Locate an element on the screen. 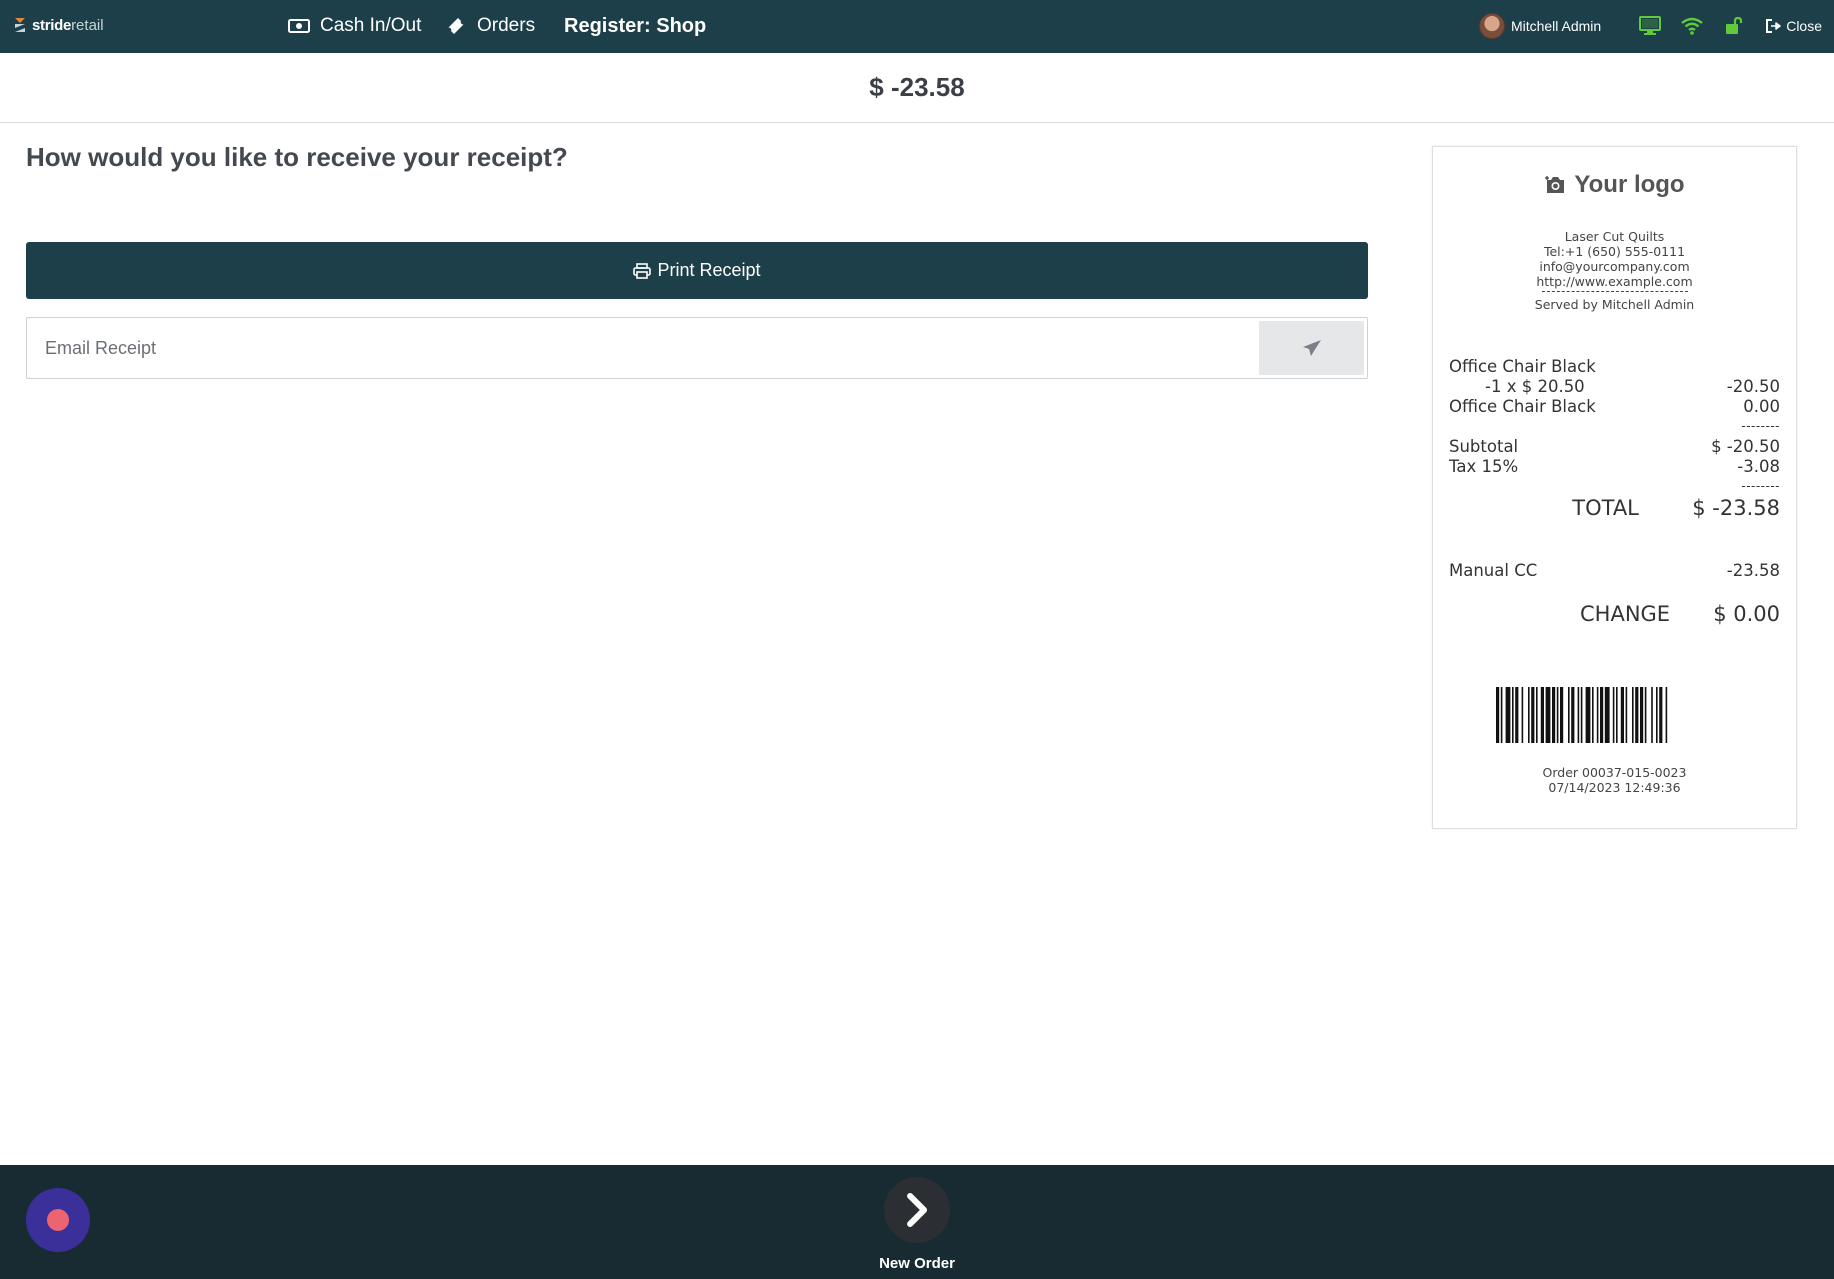 Image resolution: width=1834 pixels, height=1279 pixels. connection-status-button is located at coordinates (1692, 26).